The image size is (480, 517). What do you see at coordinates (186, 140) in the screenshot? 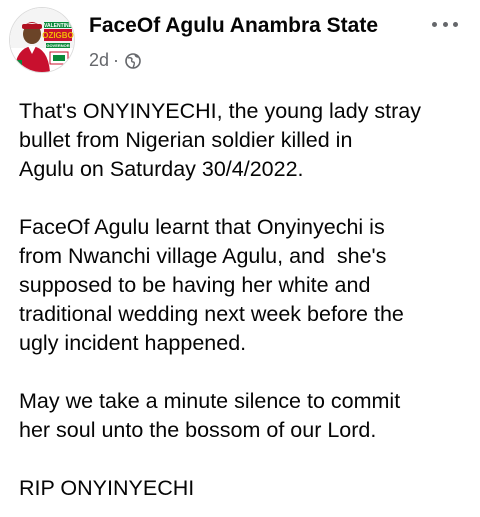
I see `post-line: bullet from Nigerian soldier killed in` at bounding box center [186, 140].